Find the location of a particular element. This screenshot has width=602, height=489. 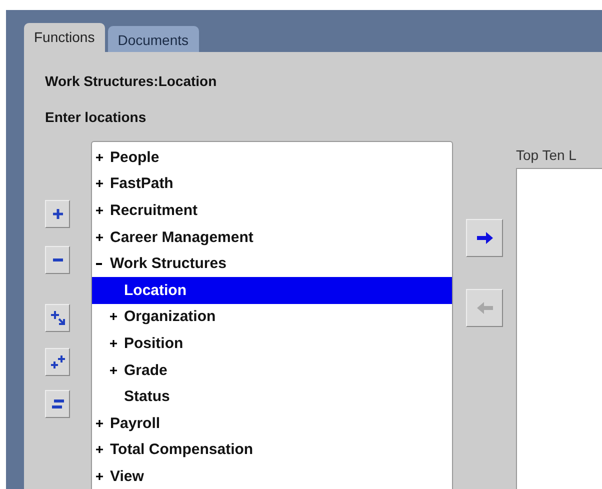

tree-item: Work Structures is located at coordinates (272, 263).